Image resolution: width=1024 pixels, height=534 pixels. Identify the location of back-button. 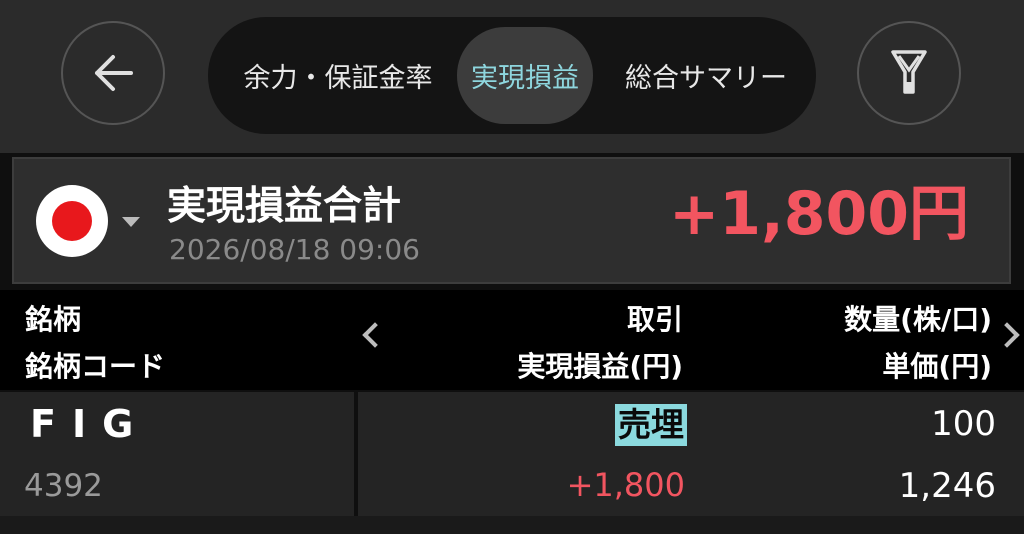
(113, 73).